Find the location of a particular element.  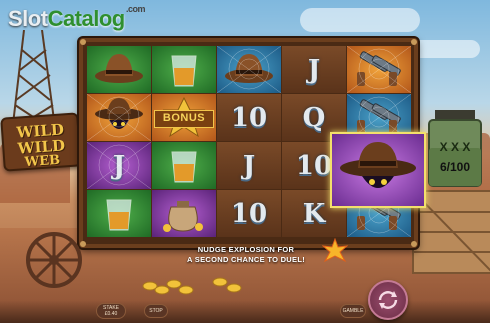

zoomed-cowboy-symbol is located at coordinates (378, 170).